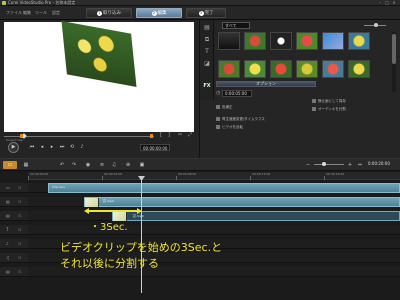 The height and width of the screenshot is (300, 400). What do you see at coordinates (308, 26) in the screenshot?
I see `library-toolbar: すべて` at bounding box center [308, 26].